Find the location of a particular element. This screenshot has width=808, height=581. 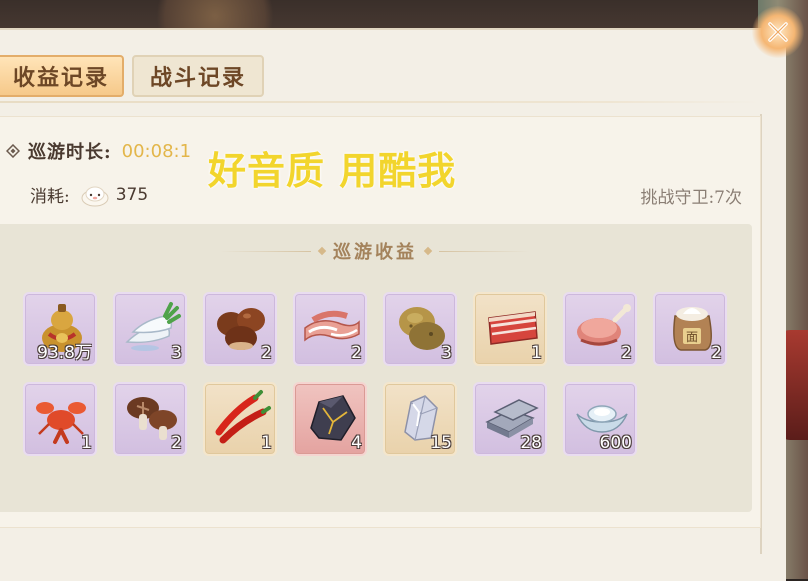

reward-item: 93.8万 is located at coordinates (60, 329).